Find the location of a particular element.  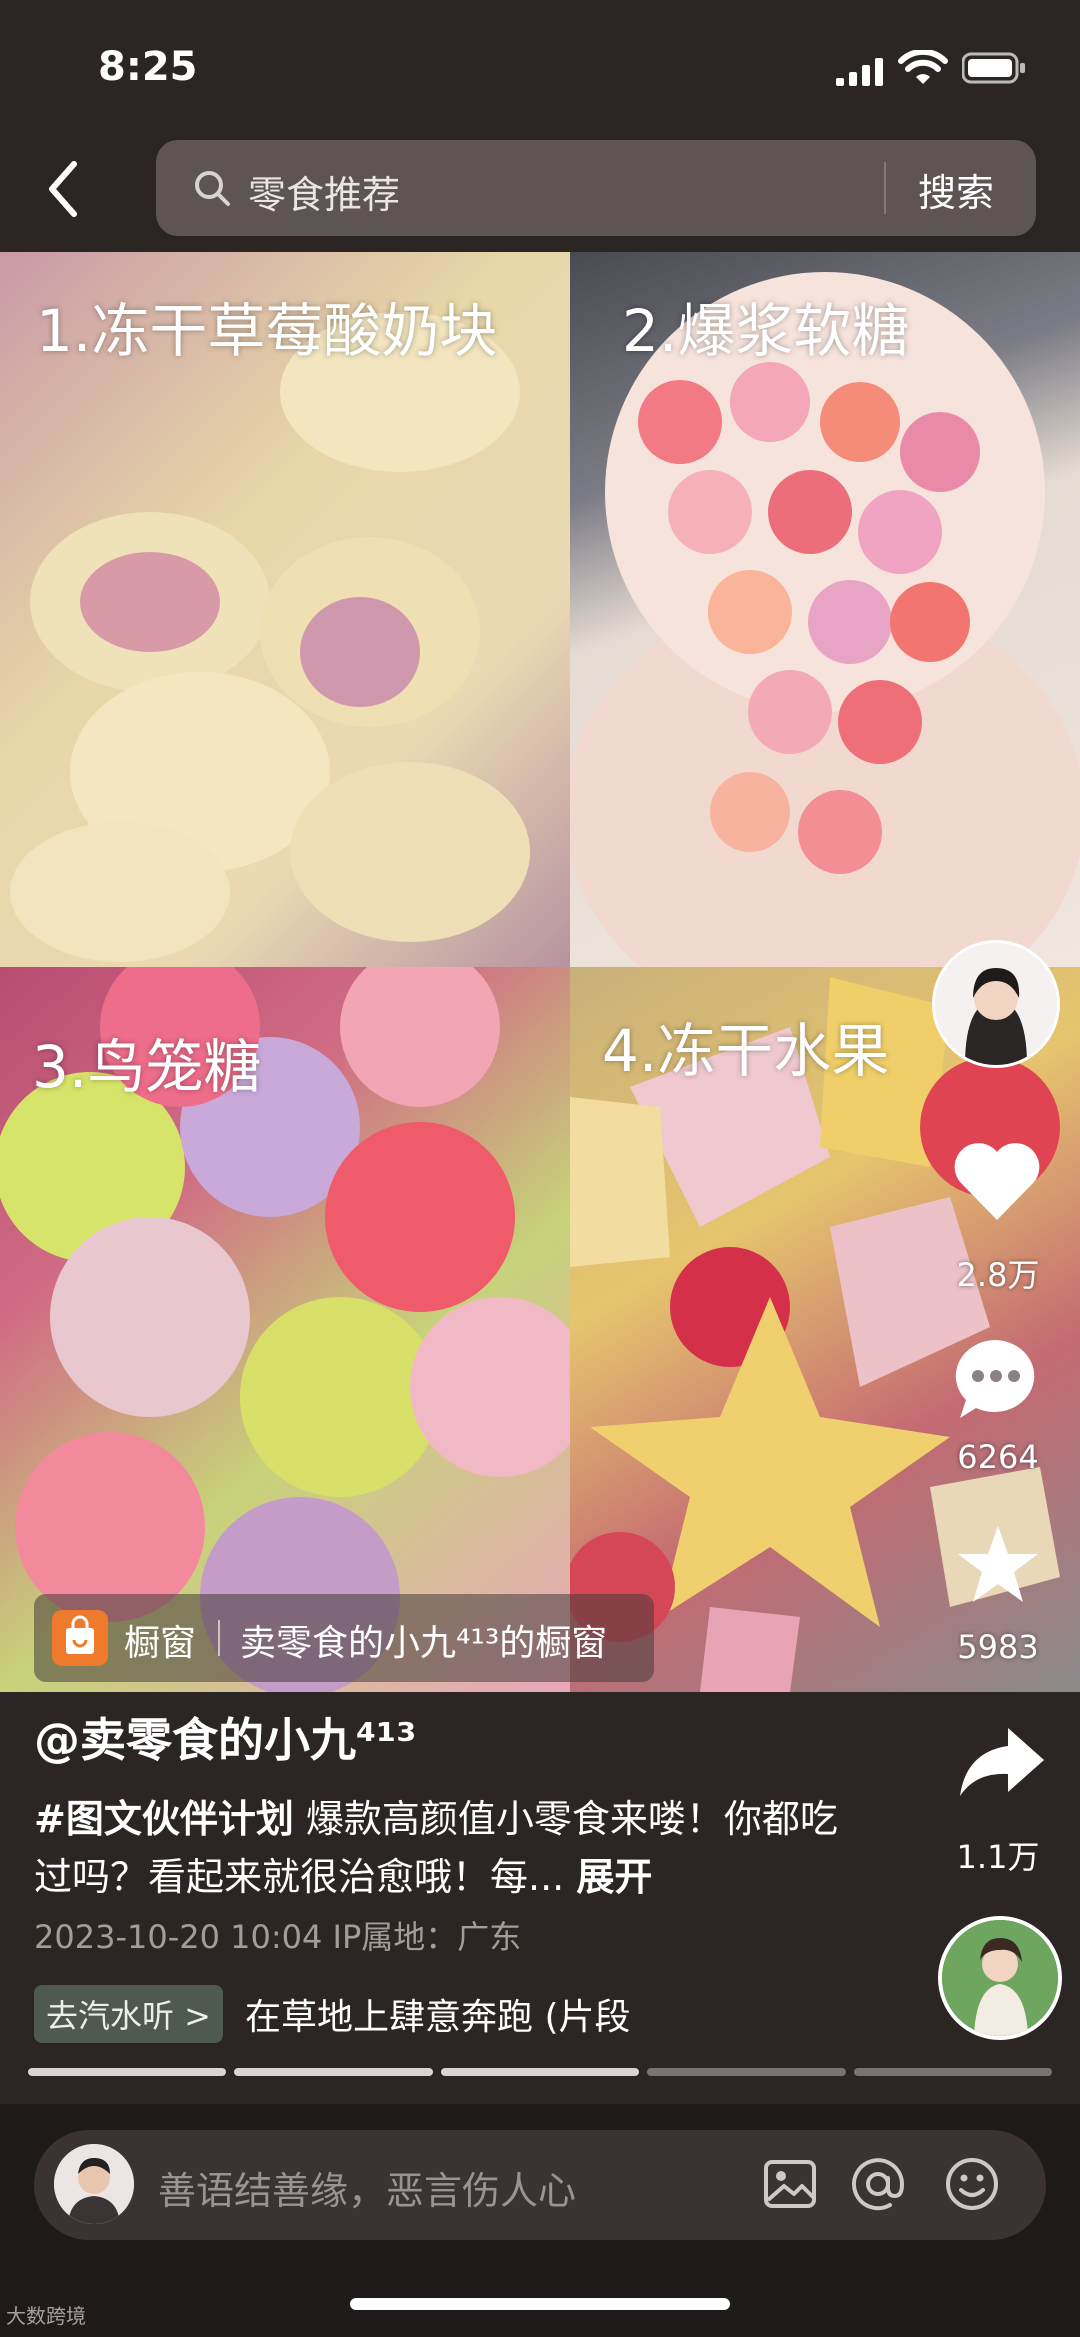

mention-at-icon is located at coordinates (878, 2184).